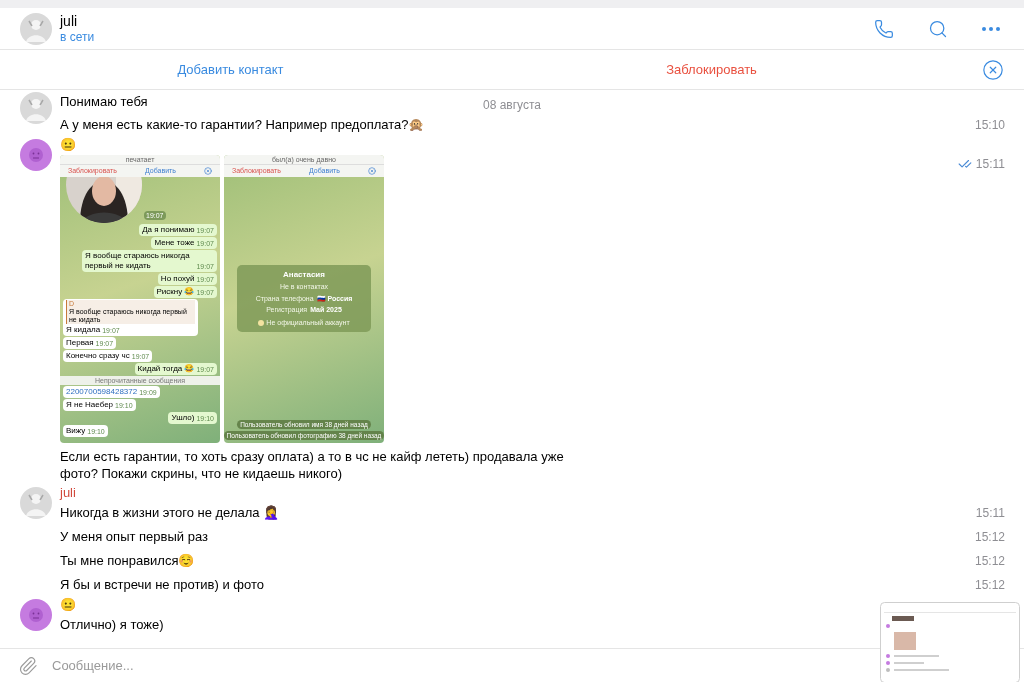 This screenshot has width=1024, height=682. Describe the element at coordinates (183, 418) in the screenshot. I see `bubble-text: Ушло)` at that location.